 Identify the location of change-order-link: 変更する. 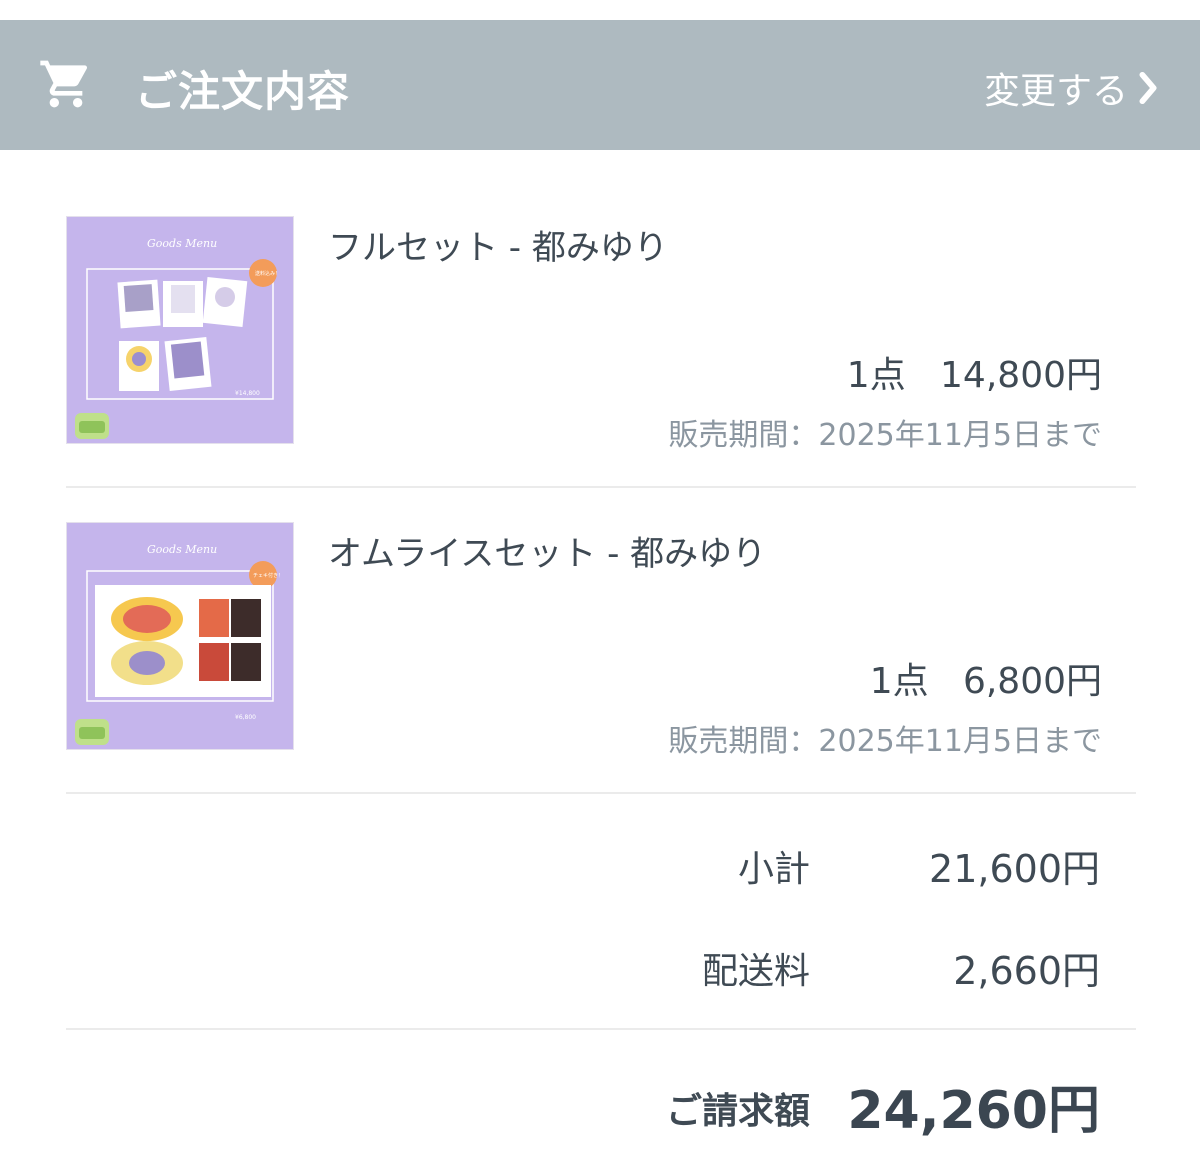
(1071, 88).